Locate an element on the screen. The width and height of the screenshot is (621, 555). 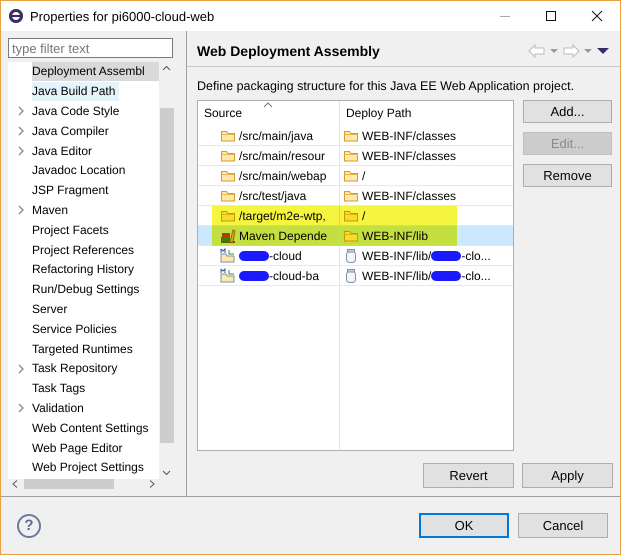
nav-item: Deployment Assembl is located at coordinates (95, 72).